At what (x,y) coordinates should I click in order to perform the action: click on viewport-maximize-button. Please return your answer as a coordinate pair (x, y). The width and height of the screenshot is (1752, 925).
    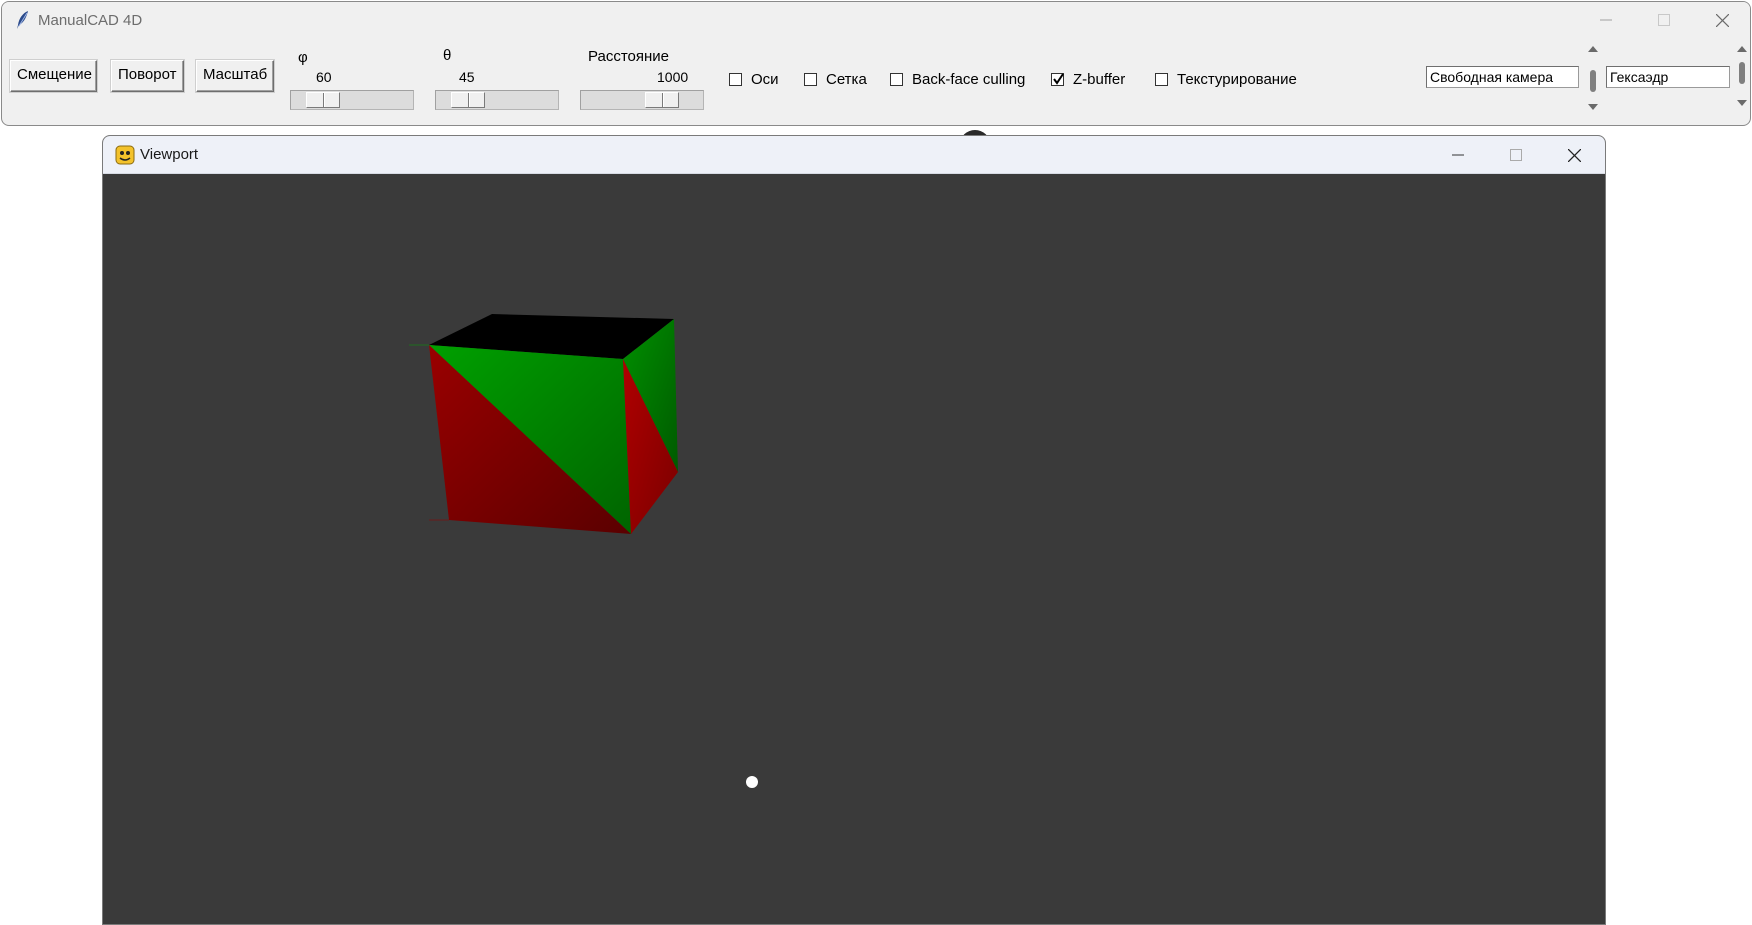
    Looking at the image, I should click on (1516, 155).